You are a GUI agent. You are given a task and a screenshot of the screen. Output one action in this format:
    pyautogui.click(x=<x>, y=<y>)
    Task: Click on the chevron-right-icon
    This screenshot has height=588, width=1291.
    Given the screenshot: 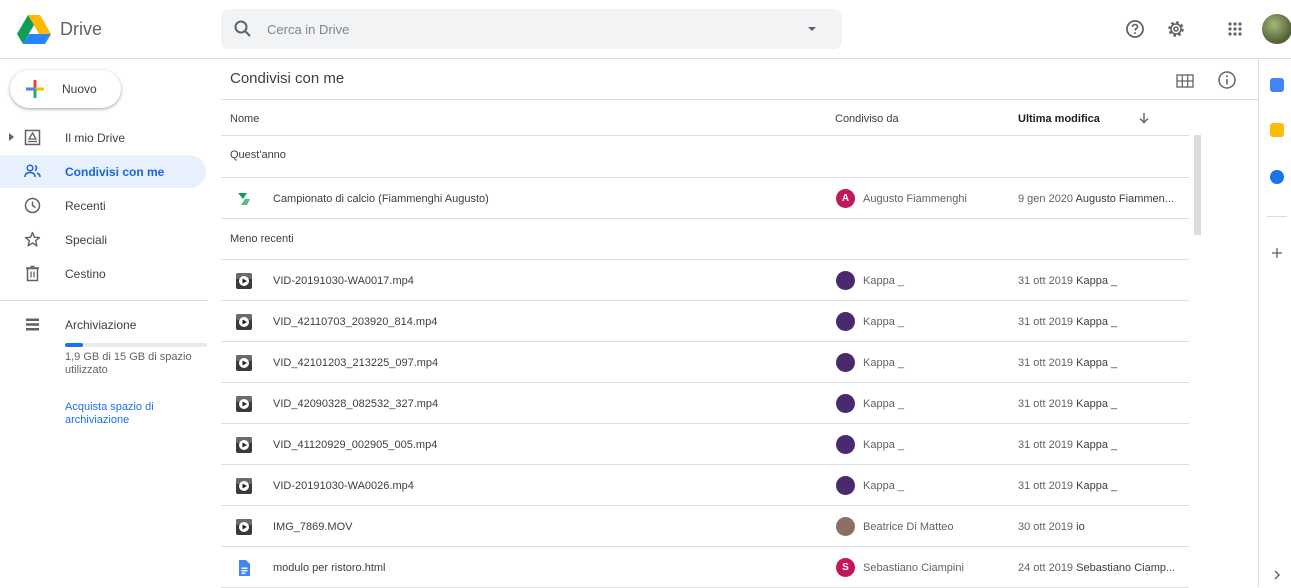 What is the action you would take?
    pyautogui.click(x=1277, y=575)
    